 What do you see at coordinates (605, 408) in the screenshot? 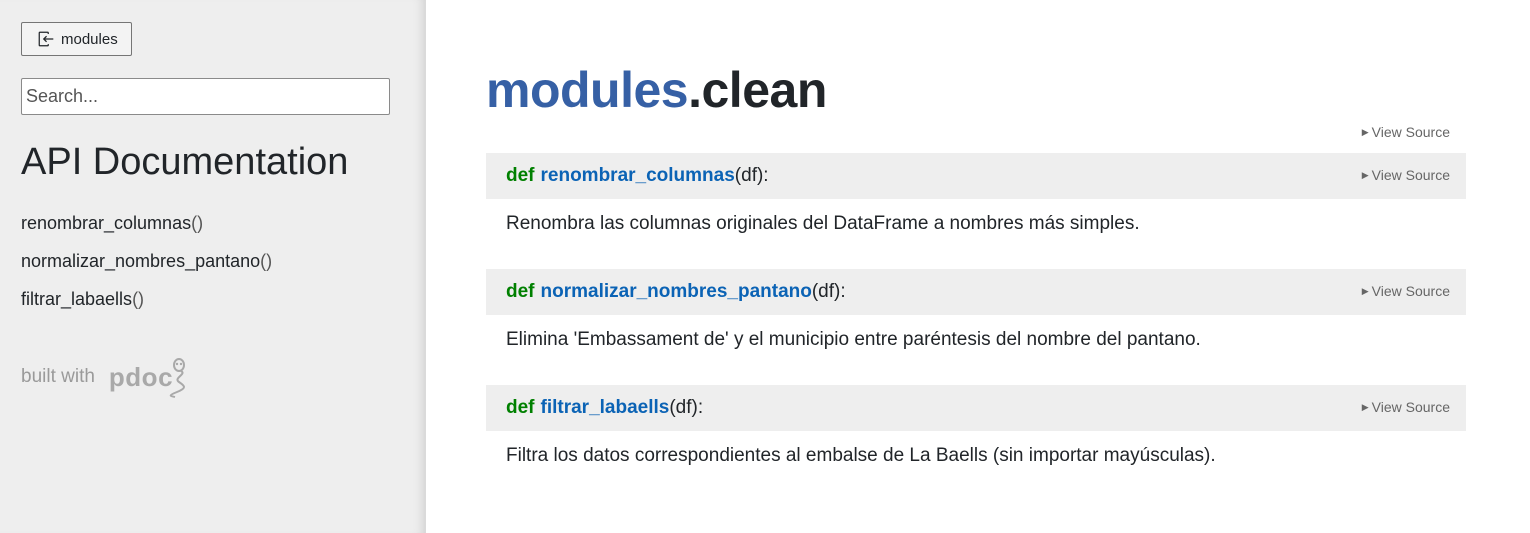
I see `function-name: filtrar_labaells` at bounding box center [605, 408].